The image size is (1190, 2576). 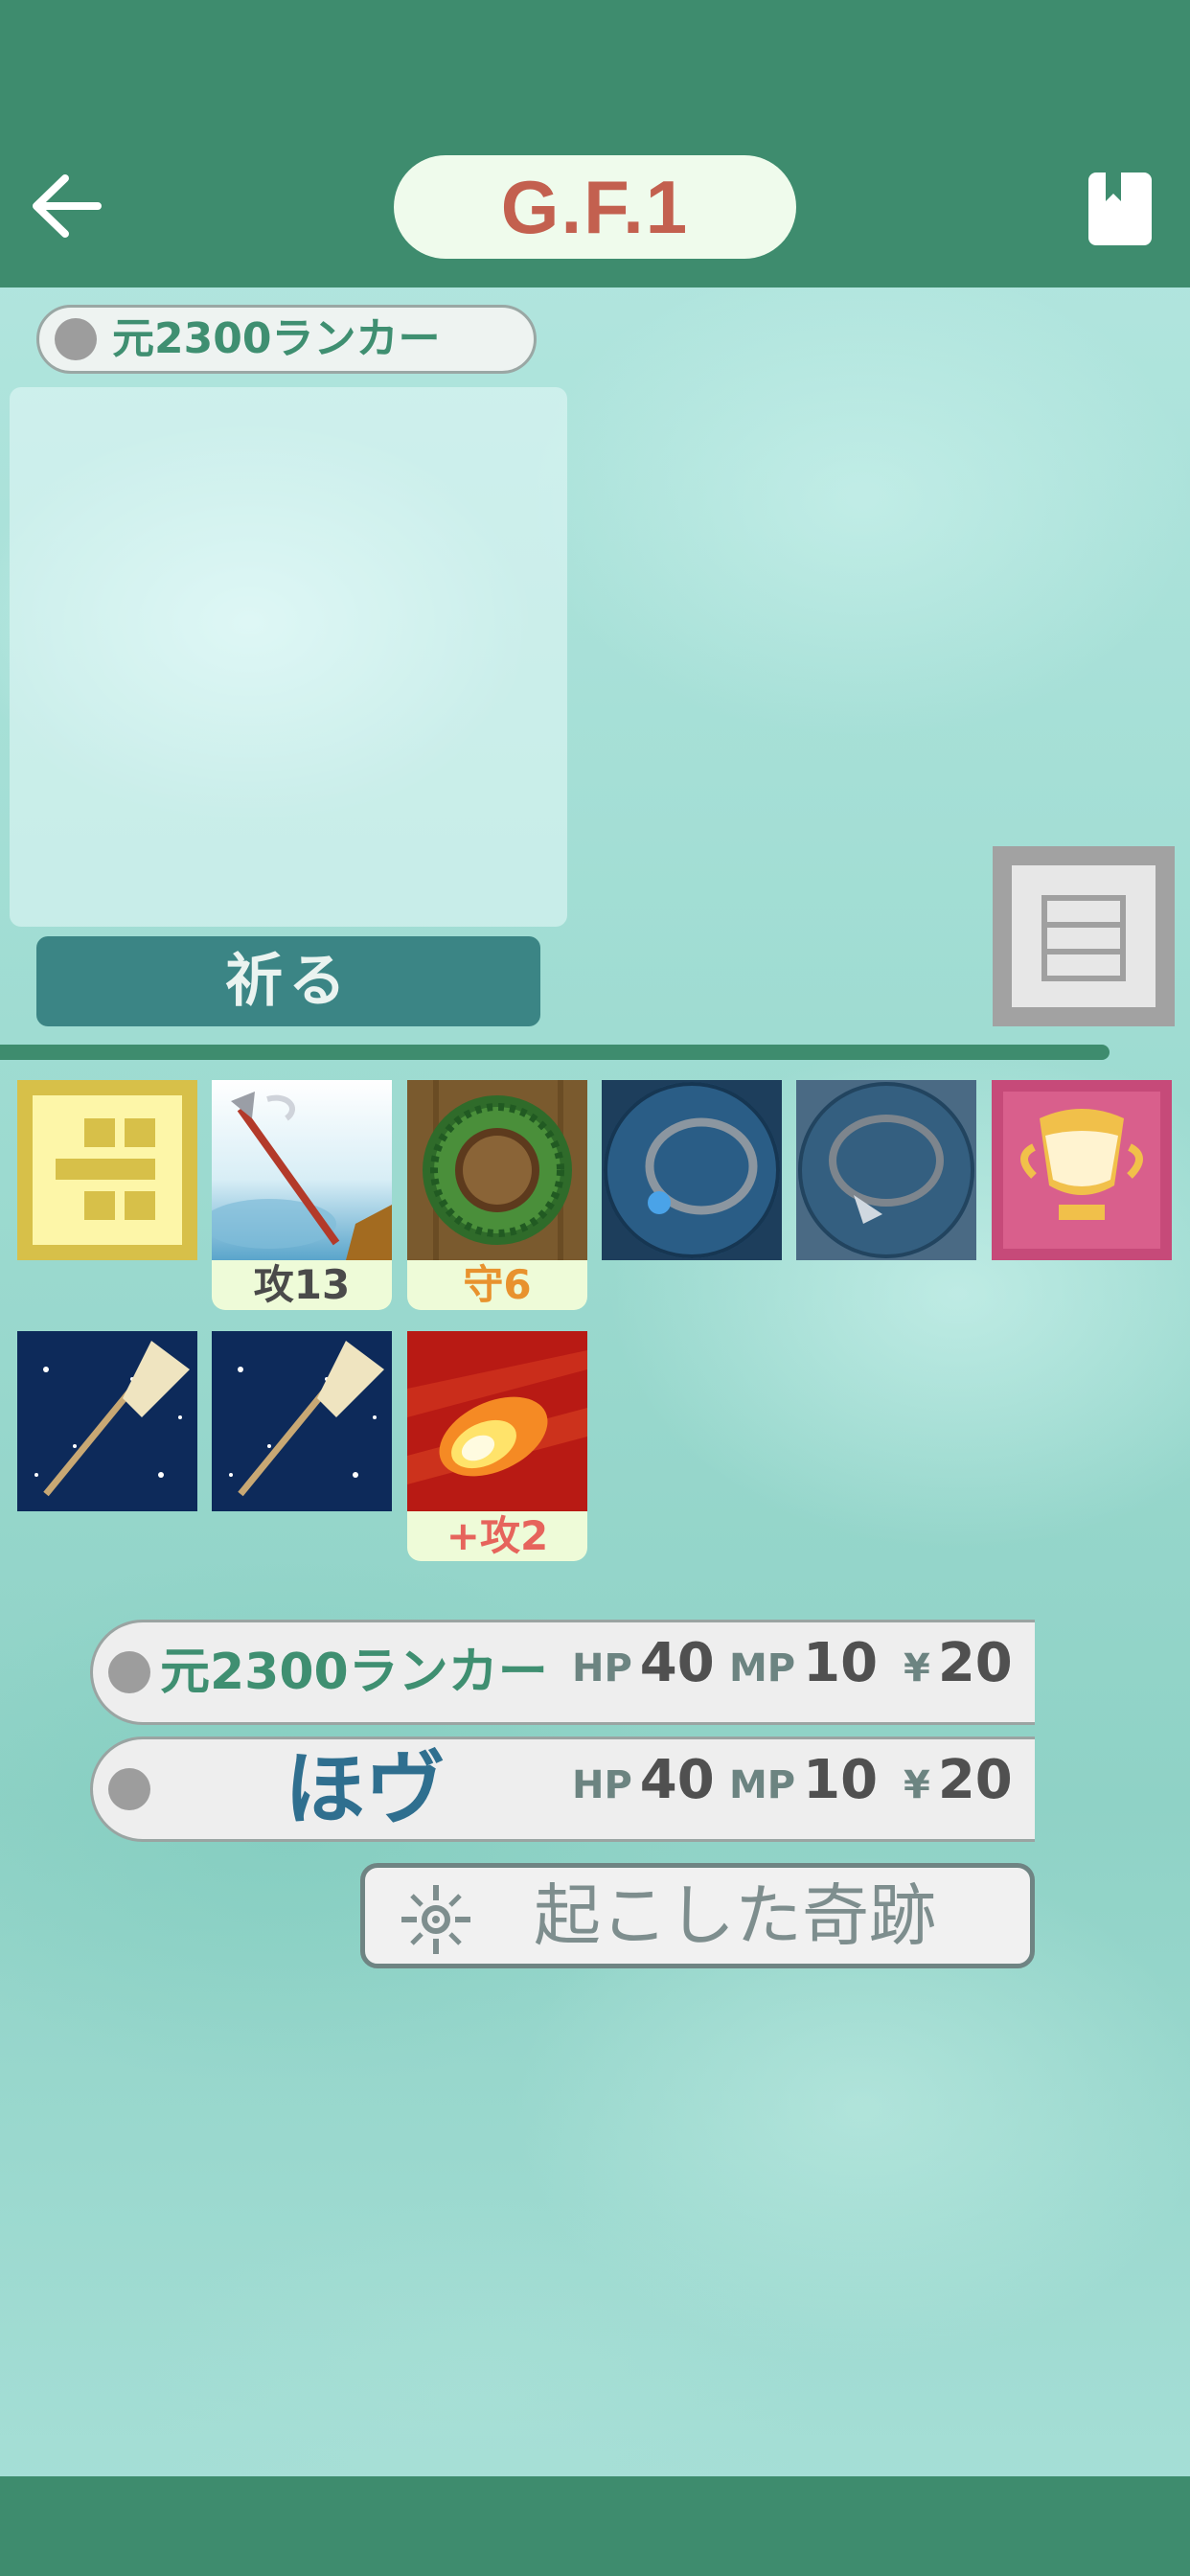 I want to click on fireball-icon, so click(x=497, y=1421).